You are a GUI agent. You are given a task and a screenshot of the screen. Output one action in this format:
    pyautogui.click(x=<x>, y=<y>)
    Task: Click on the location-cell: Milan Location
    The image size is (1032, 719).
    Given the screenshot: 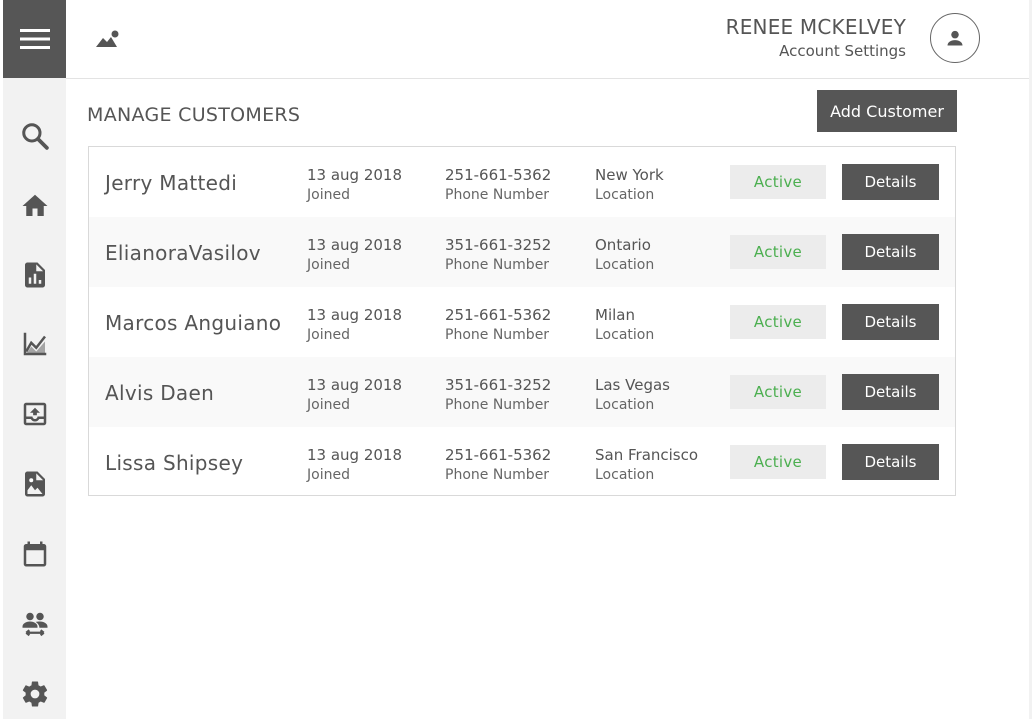 What is the action you would take?
    pyautogui.click(x=624, y=325)
    